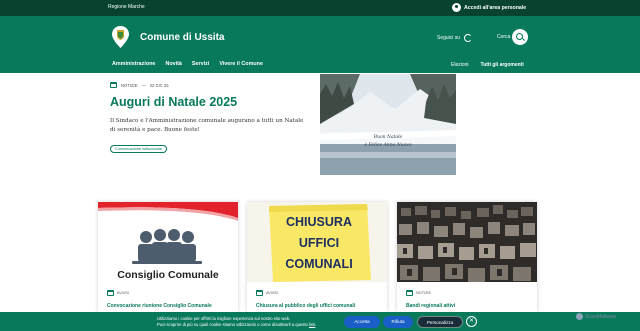 Image resolution: width=640 pixels, height=331 pixels. What do you see at coordinates (460, 65) in the screenshot?
I see `nav-item-elezioni: Elezioni` at bounding box center [460, 65].